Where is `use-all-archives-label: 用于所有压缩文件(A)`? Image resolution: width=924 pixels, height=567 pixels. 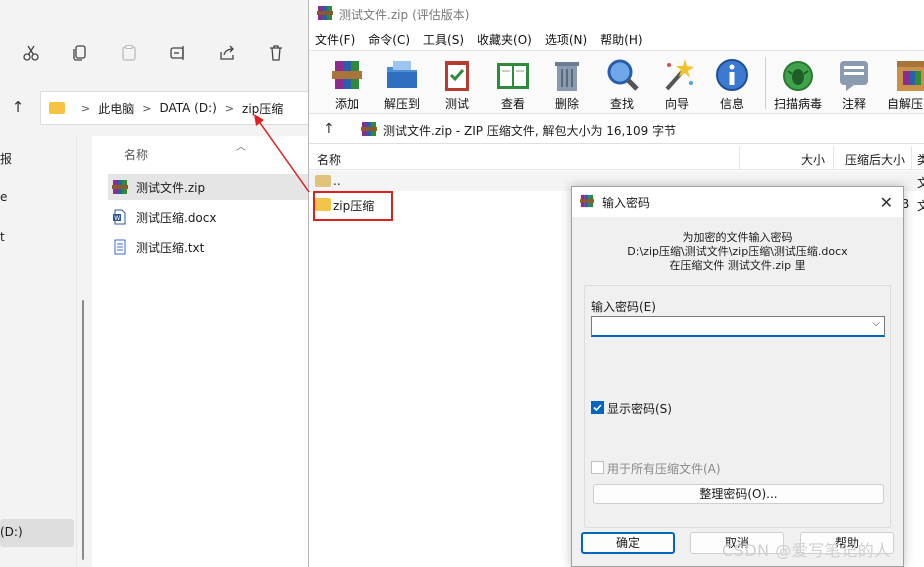 use-all-archives-label: 用于所有压缩文件(A) is located at coordinates (664, 469).